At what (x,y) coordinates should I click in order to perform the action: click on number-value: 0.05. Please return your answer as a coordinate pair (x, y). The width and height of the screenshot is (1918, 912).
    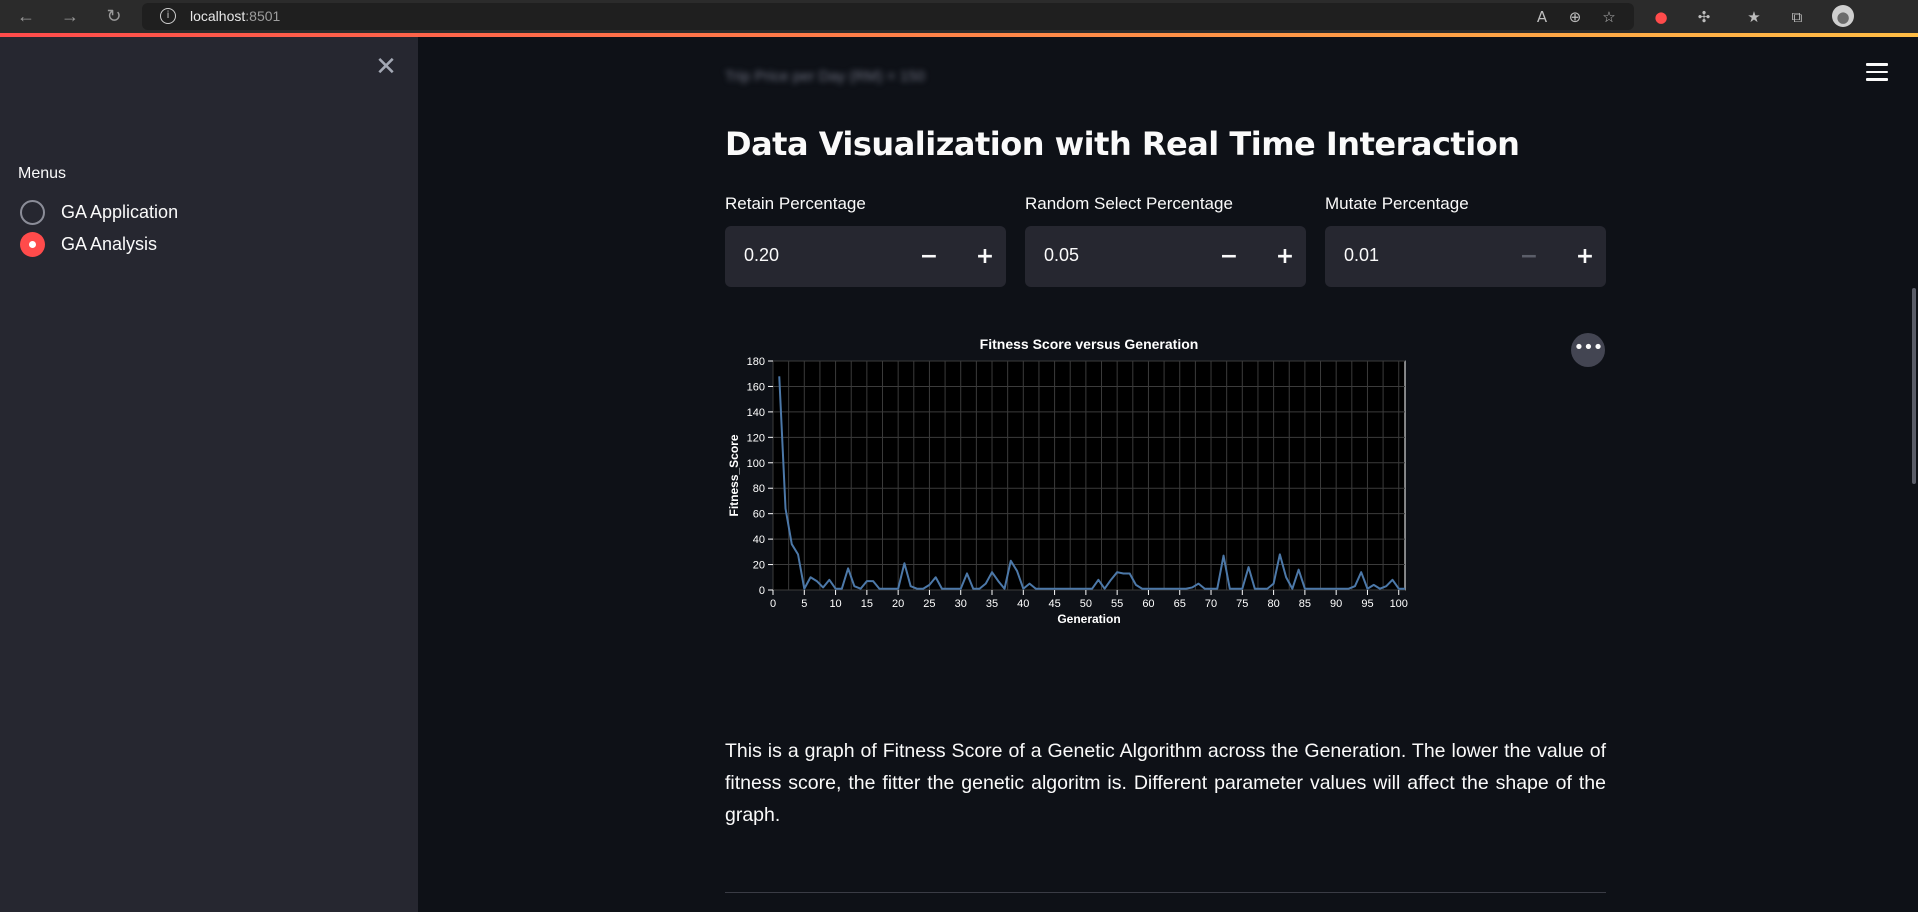
    Looking at the image, I should click on (1061, 255).